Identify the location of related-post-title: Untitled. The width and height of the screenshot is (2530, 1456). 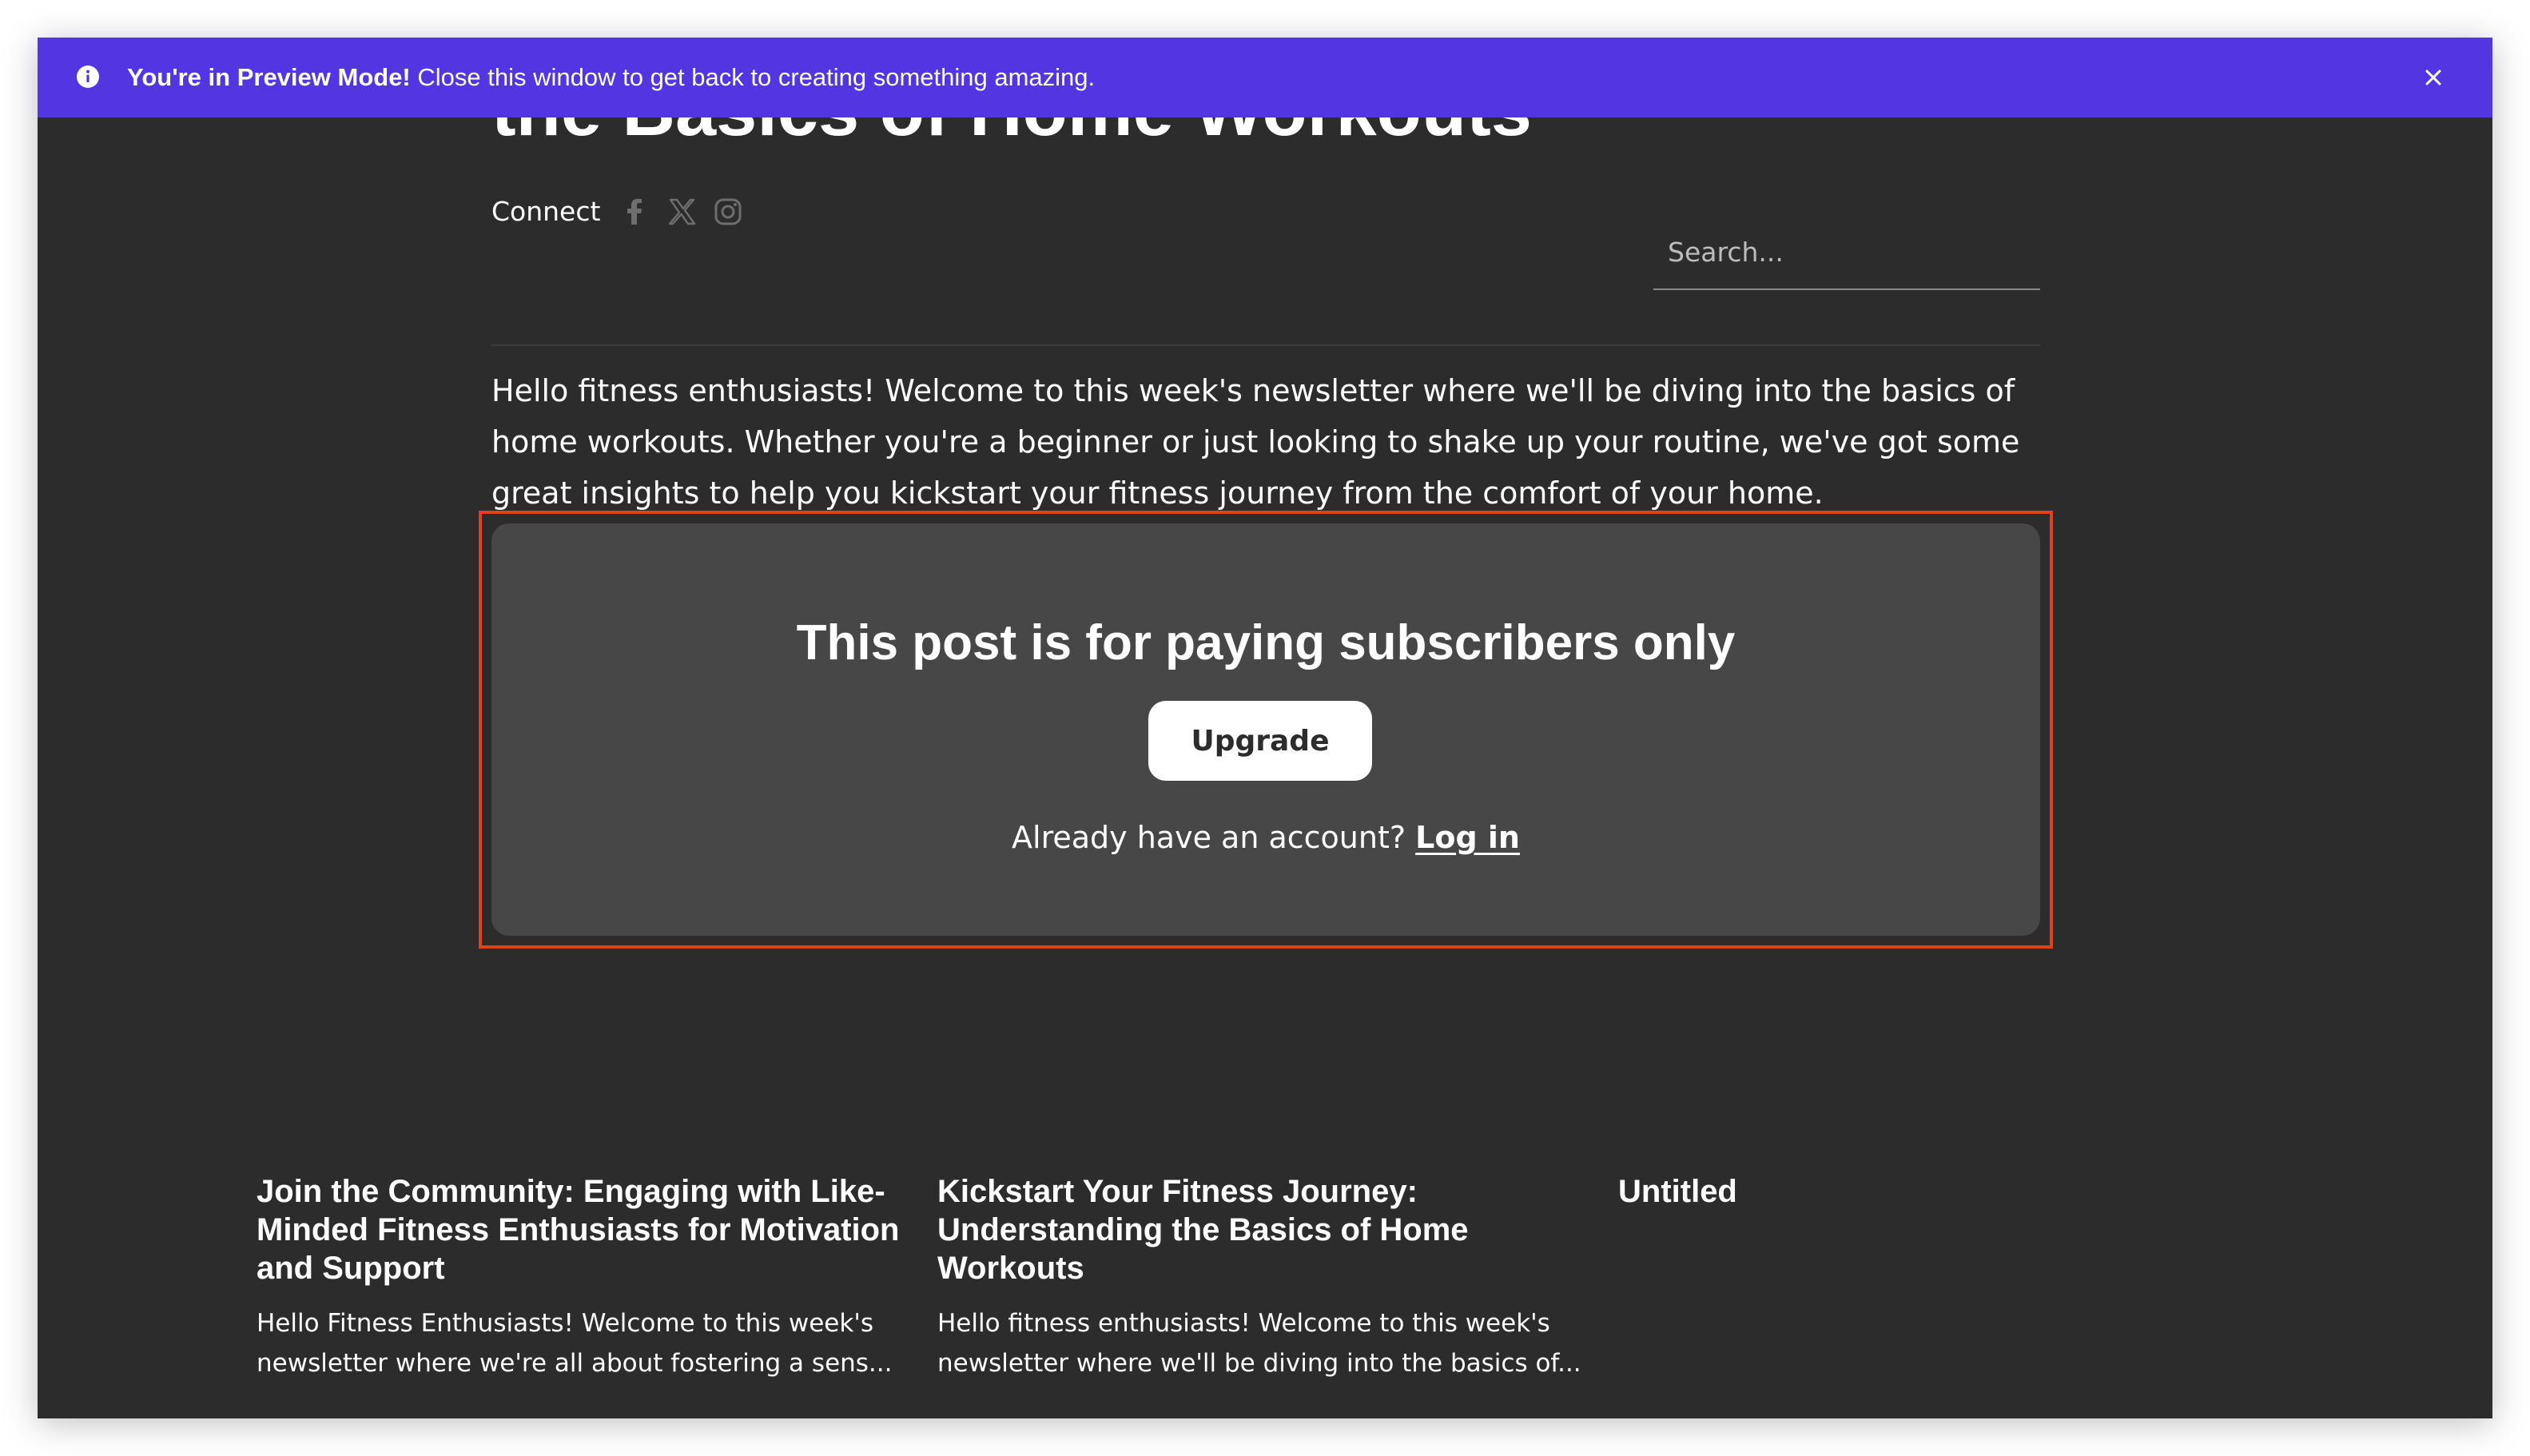
(1945, 1191).